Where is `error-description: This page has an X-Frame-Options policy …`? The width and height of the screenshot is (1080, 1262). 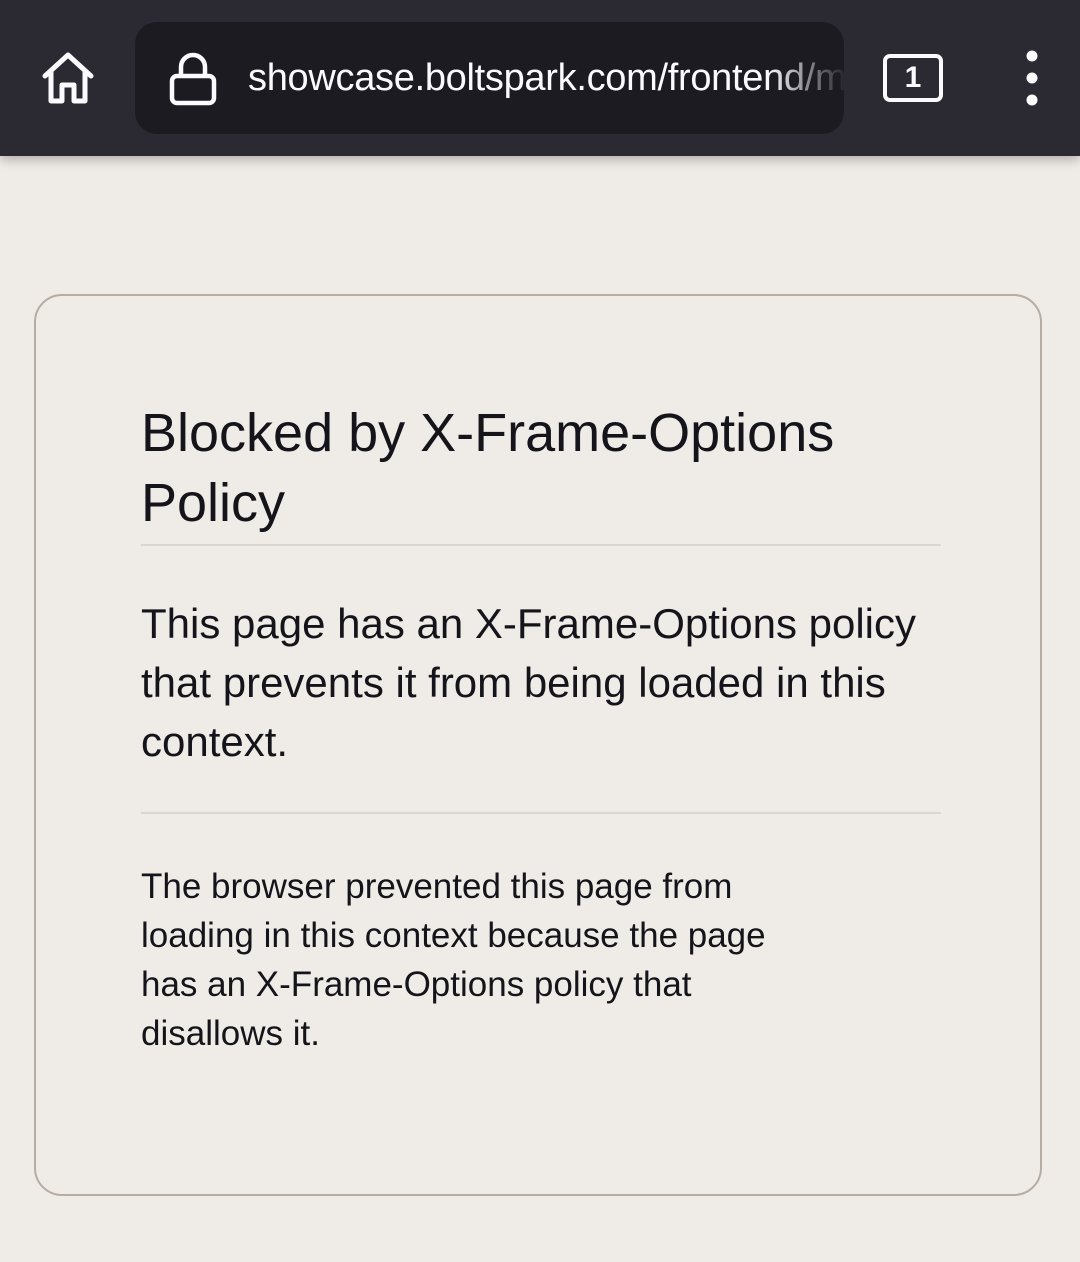 error-description: This page has an X-Frame-Options policy … is located at coordinates (529, 682).